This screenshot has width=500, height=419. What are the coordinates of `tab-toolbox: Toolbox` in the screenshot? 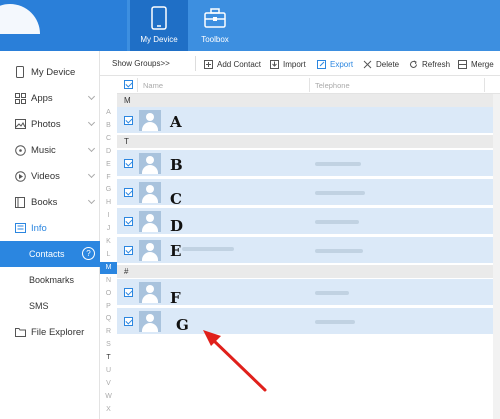 It's located at (215, 25).